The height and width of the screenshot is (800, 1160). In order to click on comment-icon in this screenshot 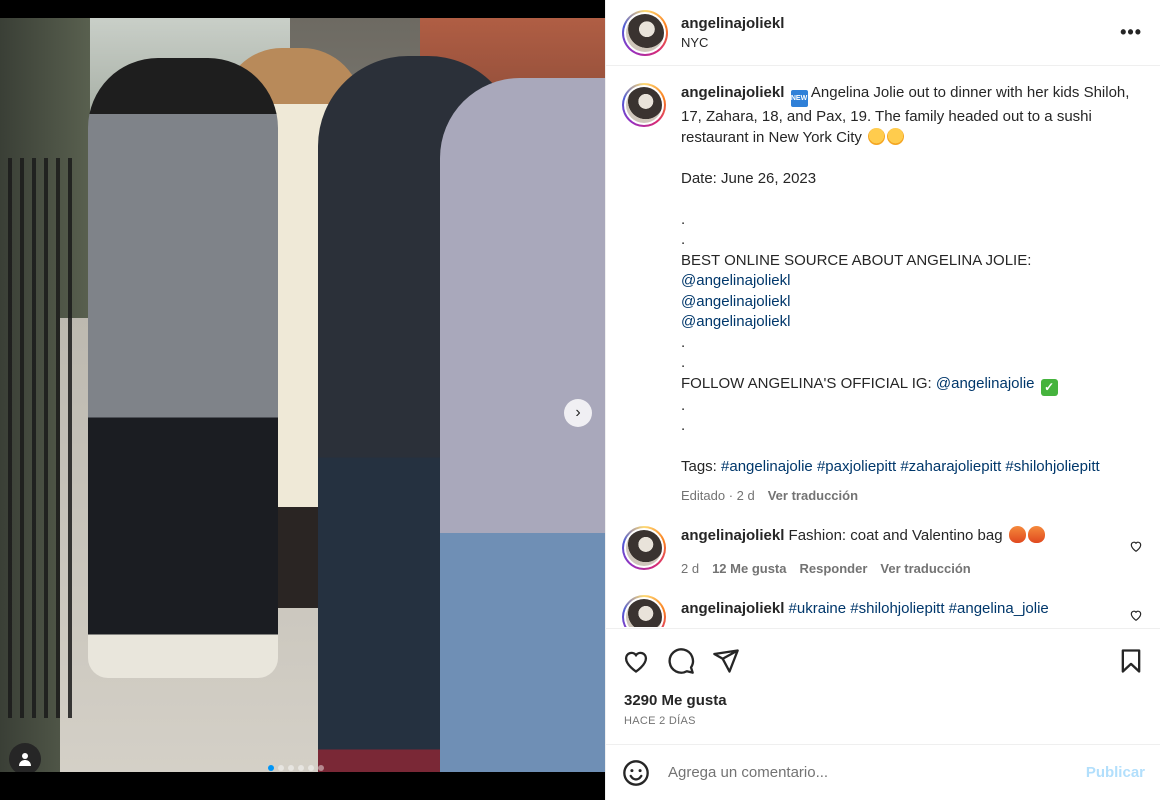, I will do `click(681, 661)`.